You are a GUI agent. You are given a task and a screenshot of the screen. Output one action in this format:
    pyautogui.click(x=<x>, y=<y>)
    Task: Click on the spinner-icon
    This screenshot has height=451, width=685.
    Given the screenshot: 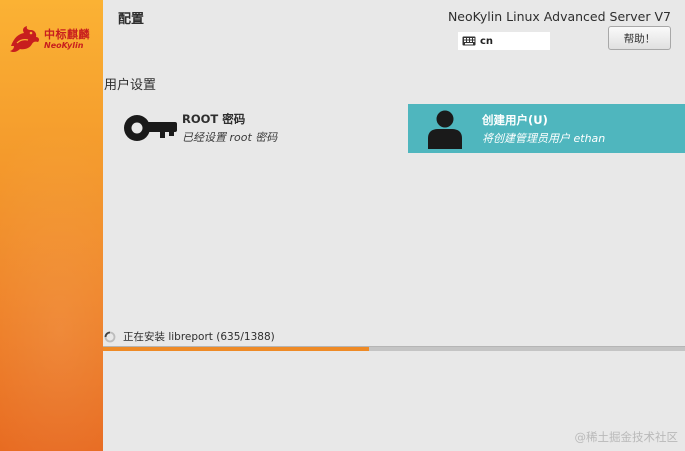 What is the action you would take?
    pyautogui.click(x=110, y=336)
    